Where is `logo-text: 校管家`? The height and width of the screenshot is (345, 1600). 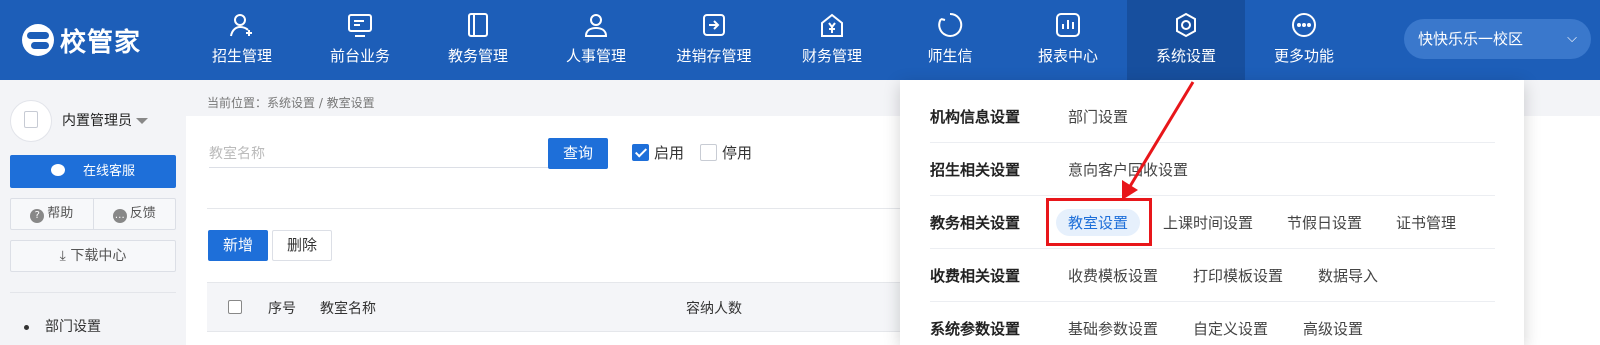 logo-text: 校管家 is located at coordinates (101, 42).